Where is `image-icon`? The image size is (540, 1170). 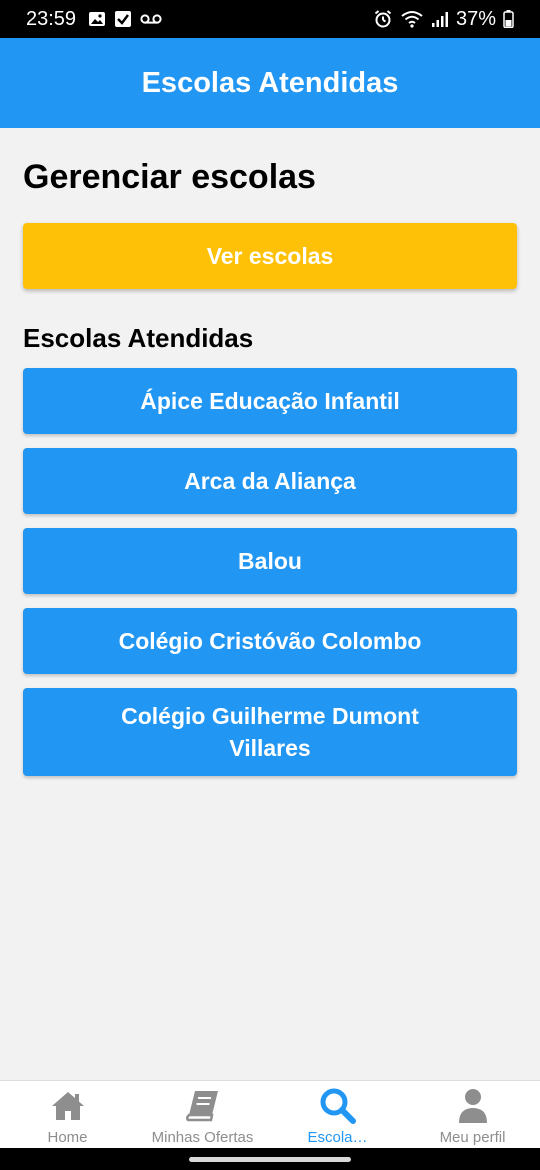
image-icon is located at coordinates (97, 19).